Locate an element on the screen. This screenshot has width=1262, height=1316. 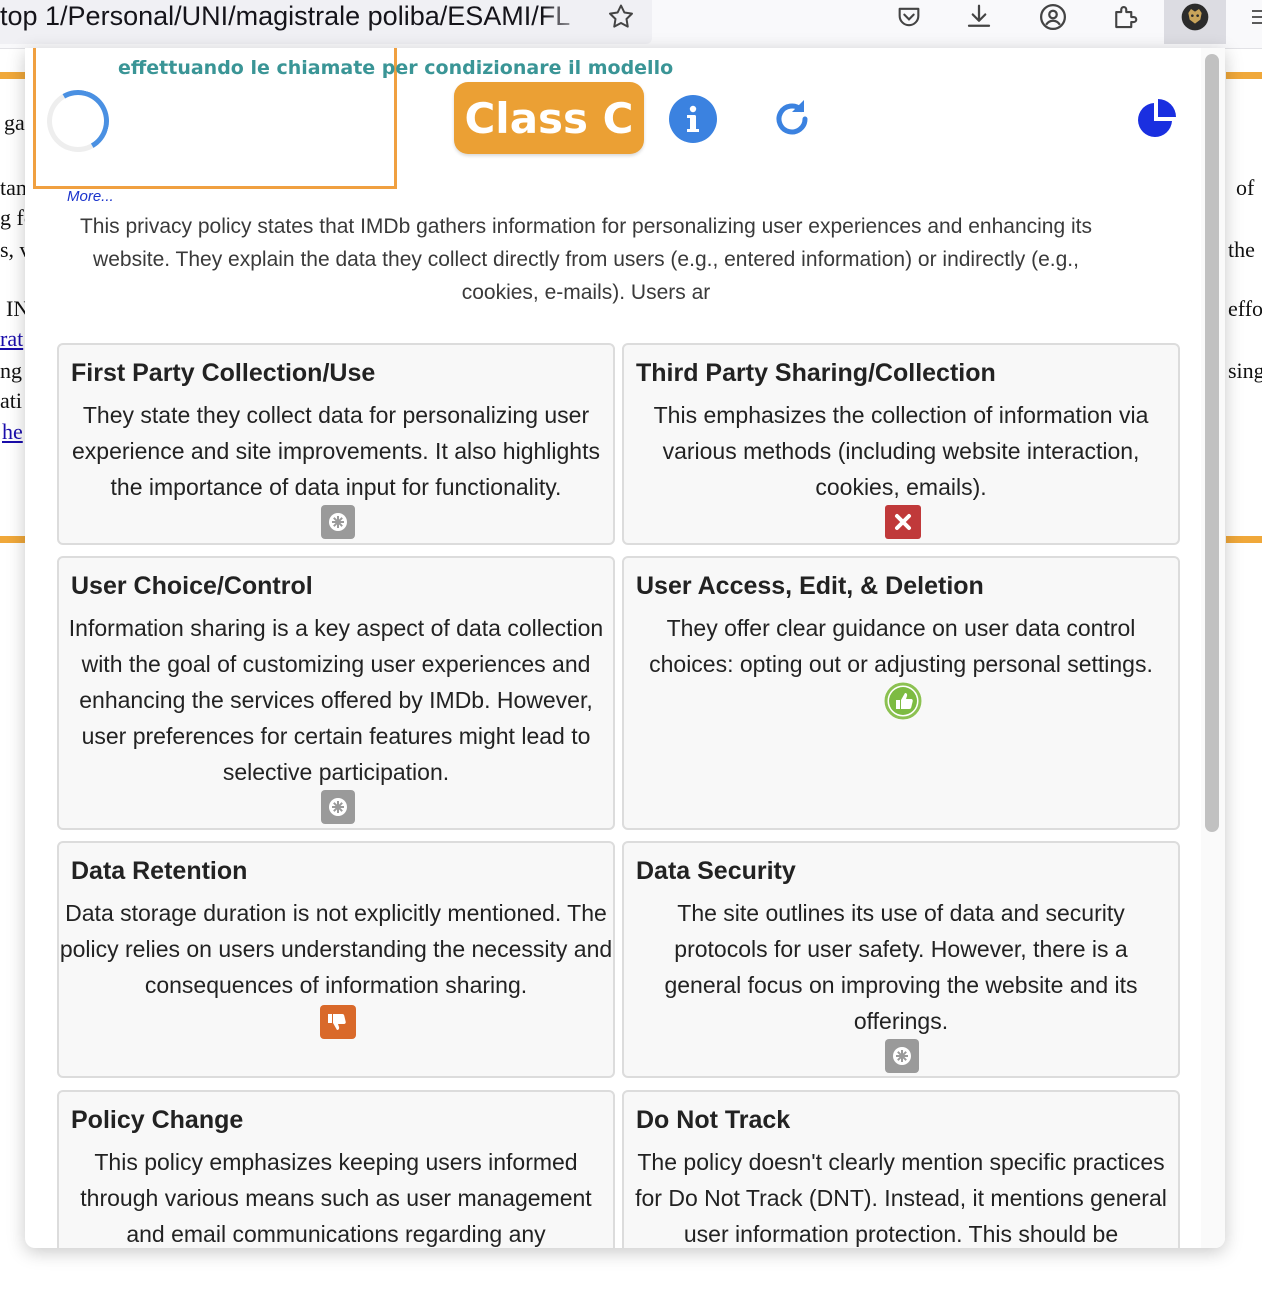
page-text-fragment: ati is located at coordinates (11, 400).